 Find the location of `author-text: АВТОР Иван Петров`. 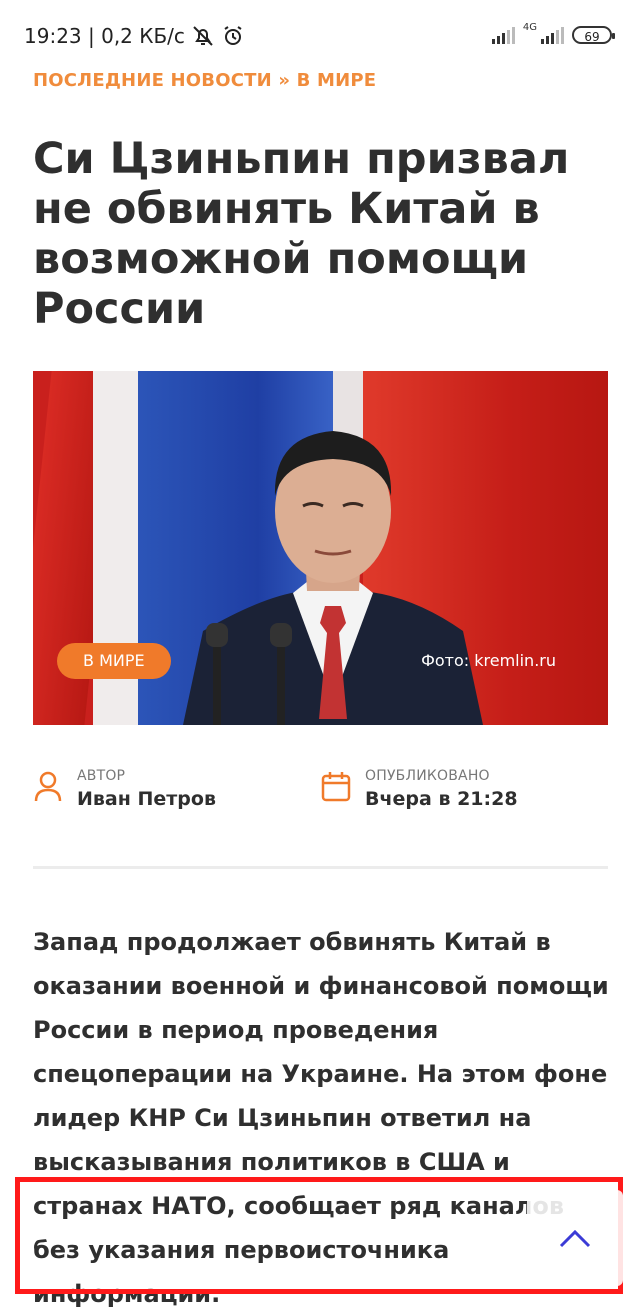

author-text: АВТОР Иван Петров is located at coordinates (146, 789).